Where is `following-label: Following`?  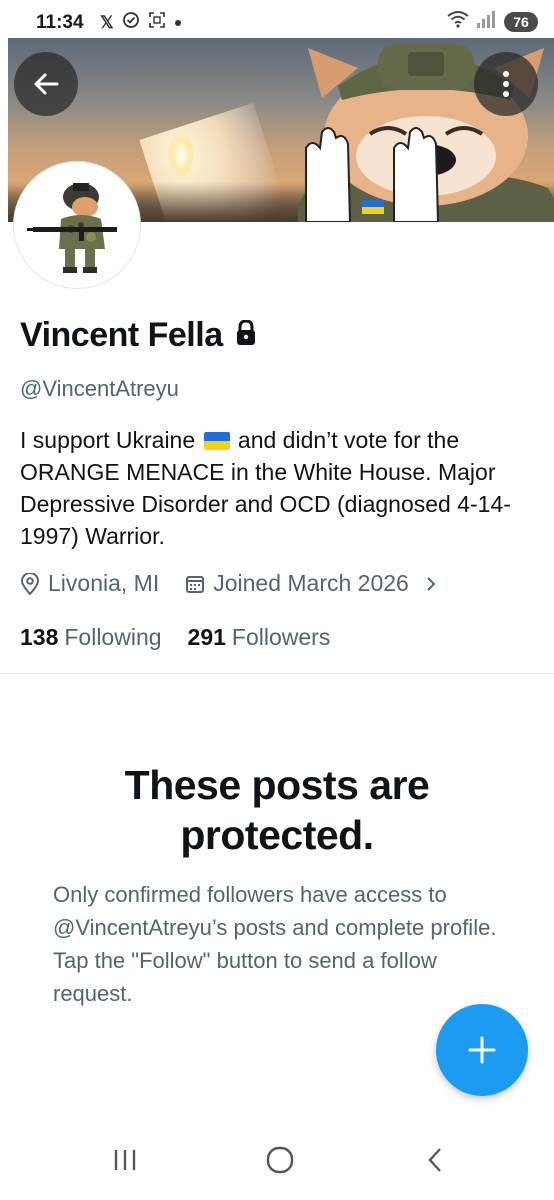
following-label: Following is located at coordinates (113, 637).